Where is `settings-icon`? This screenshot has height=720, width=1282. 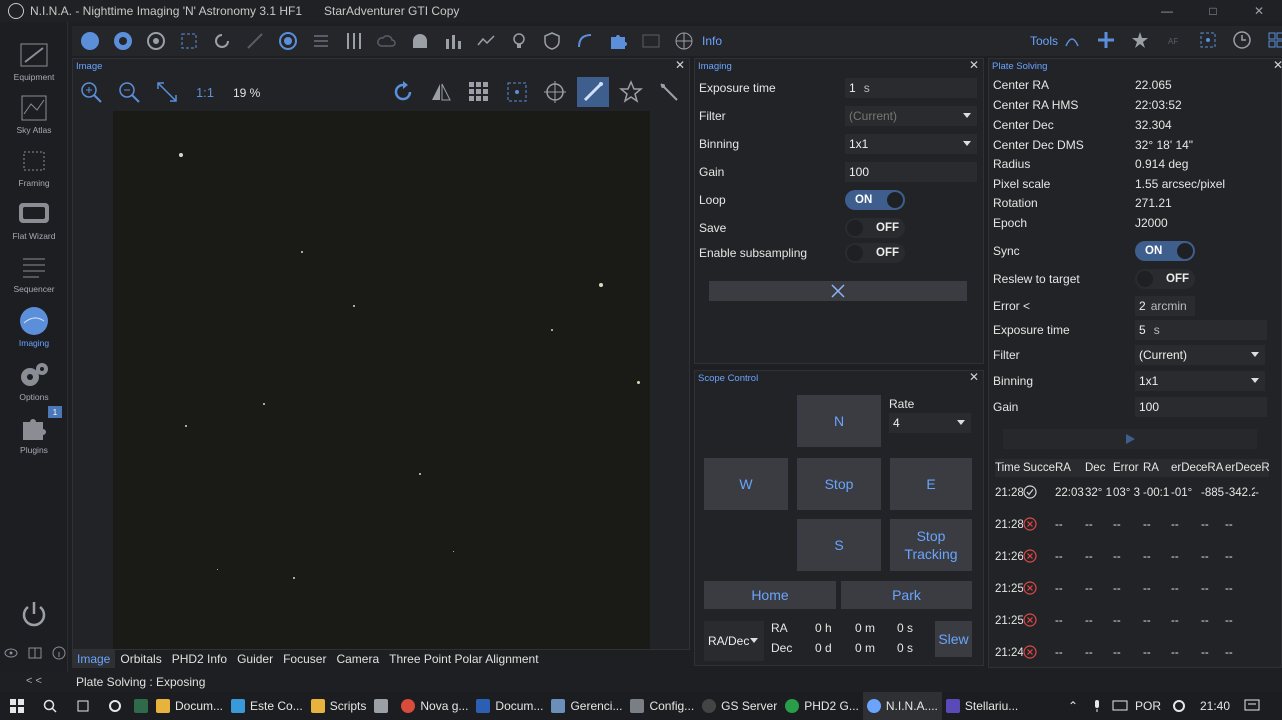
settings-icon is located at coordinates (1179, 706).